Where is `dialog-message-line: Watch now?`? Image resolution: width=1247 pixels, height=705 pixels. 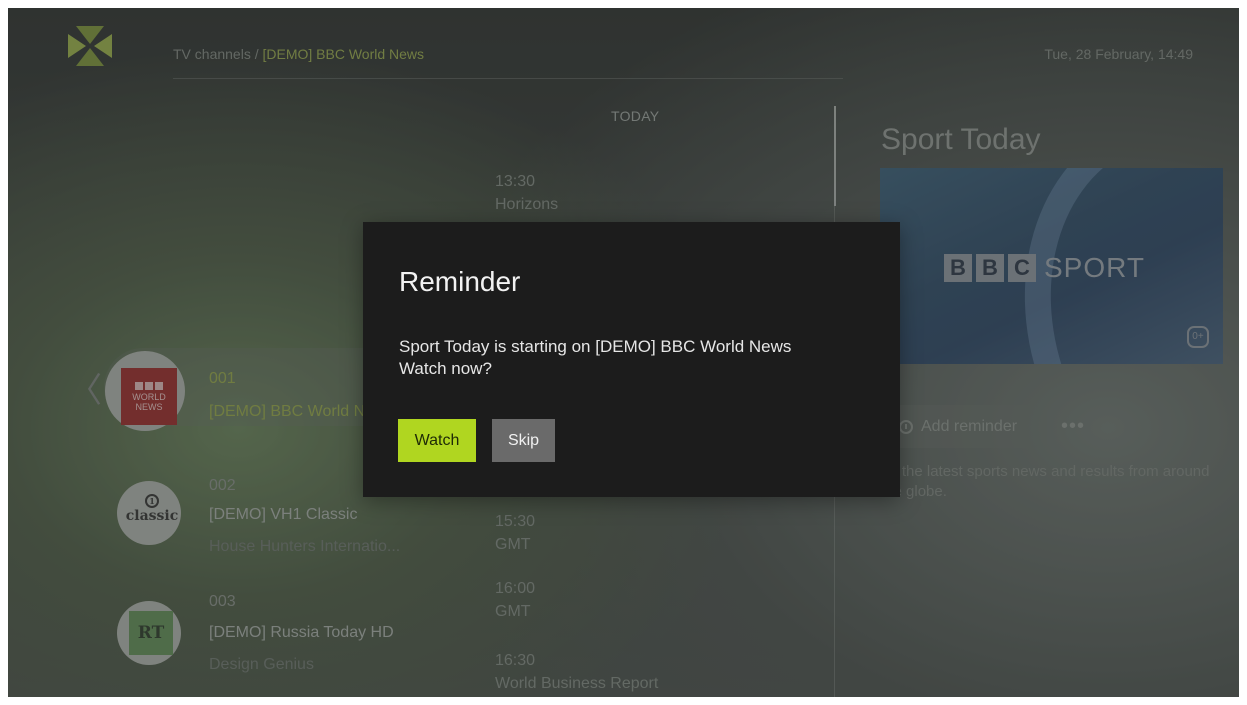
dialog-message-line: Watch now? is located at coordinates (445, 368).